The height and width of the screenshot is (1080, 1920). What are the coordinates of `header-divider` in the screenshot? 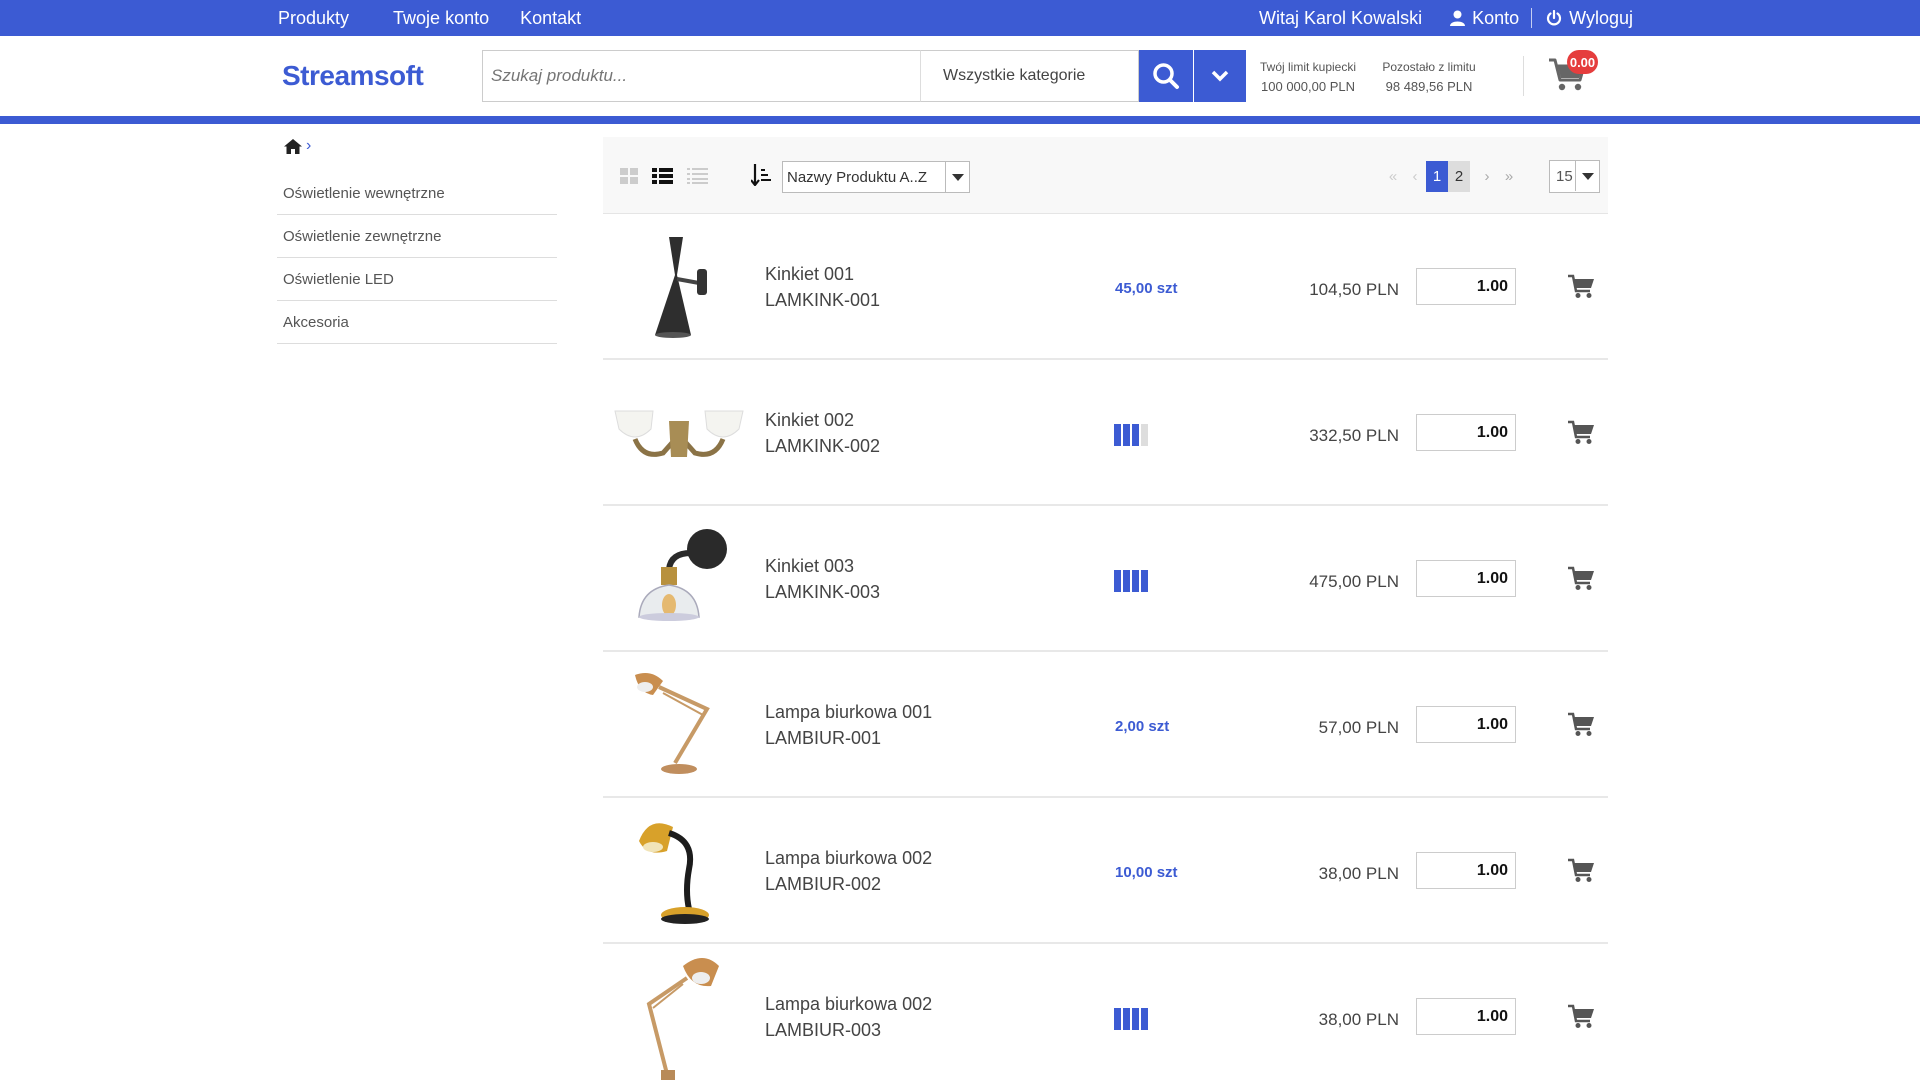 It's located at (1523, 76).